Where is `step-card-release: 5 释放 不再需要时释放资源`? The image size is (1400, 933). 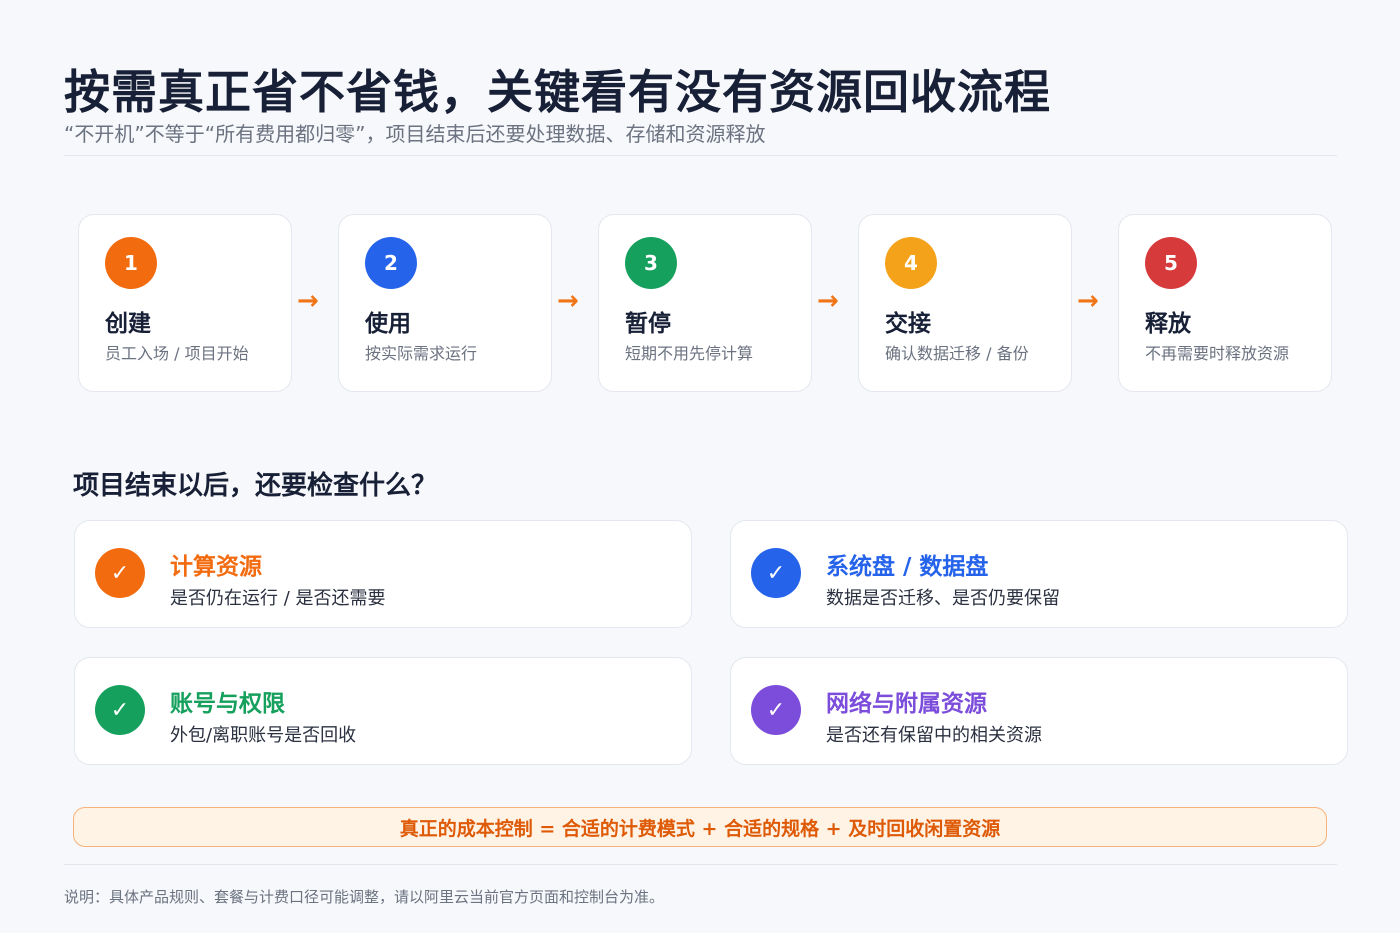 step-card-release: 5 释放 不再需要时释放资源 is located at coordinates (1225, 303).